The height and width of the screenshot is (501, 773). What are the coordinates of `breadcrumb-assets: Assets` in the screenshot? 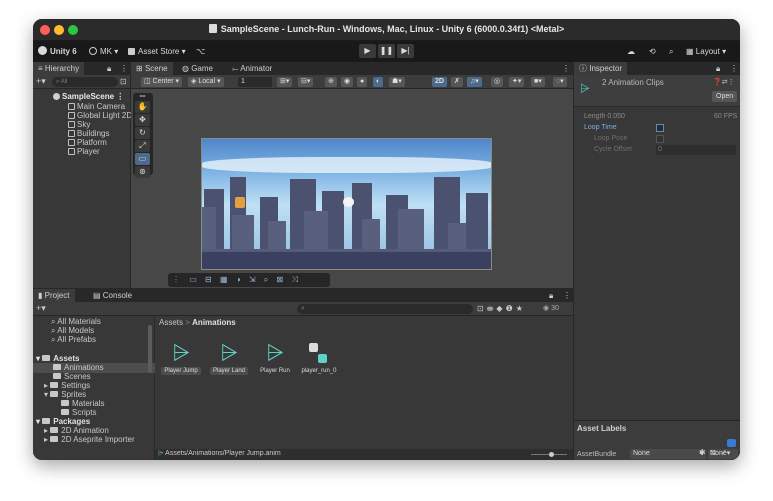 It's located at (171, 322).